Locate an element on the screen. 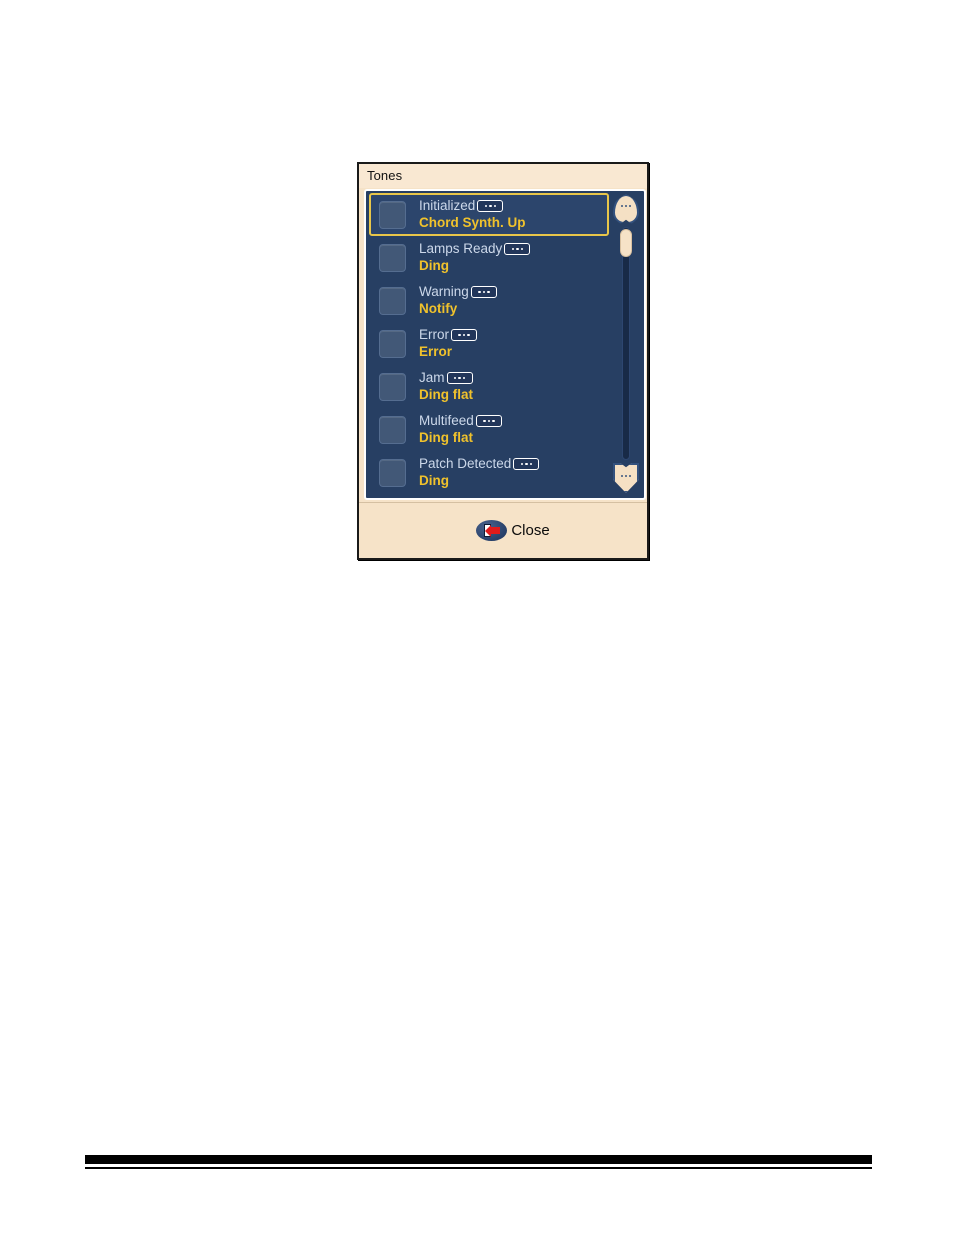 This screenshot has height=1235, width=954. tones-scrollbar is located at coordinates (626, 344).